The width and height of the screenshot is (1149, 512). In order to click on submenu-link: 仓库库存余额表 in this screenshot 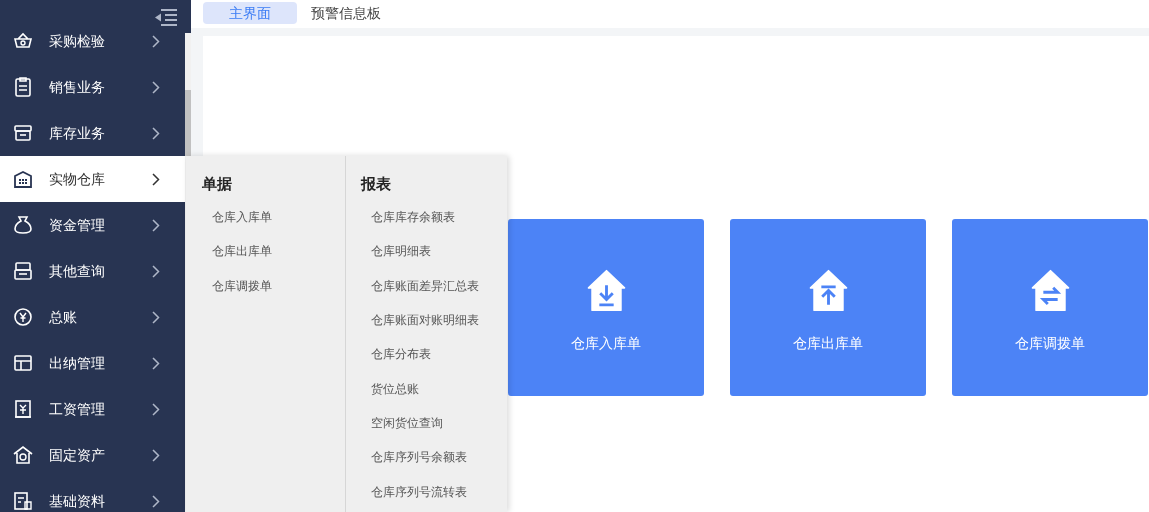, I will do `click(408, 220)`.